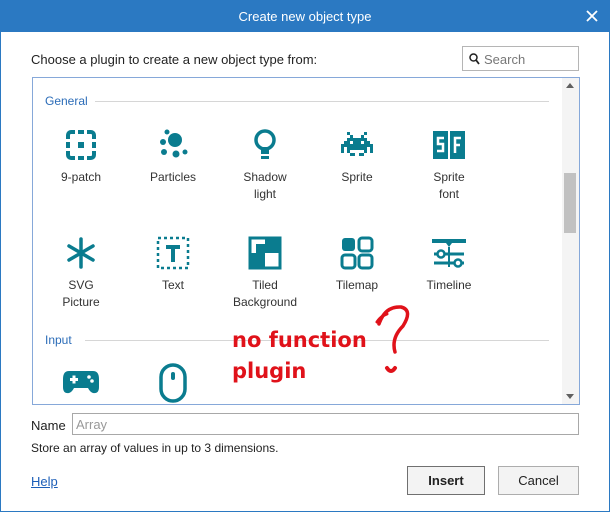  I want to click on plugin-particles: Particles, so click(173, 157).